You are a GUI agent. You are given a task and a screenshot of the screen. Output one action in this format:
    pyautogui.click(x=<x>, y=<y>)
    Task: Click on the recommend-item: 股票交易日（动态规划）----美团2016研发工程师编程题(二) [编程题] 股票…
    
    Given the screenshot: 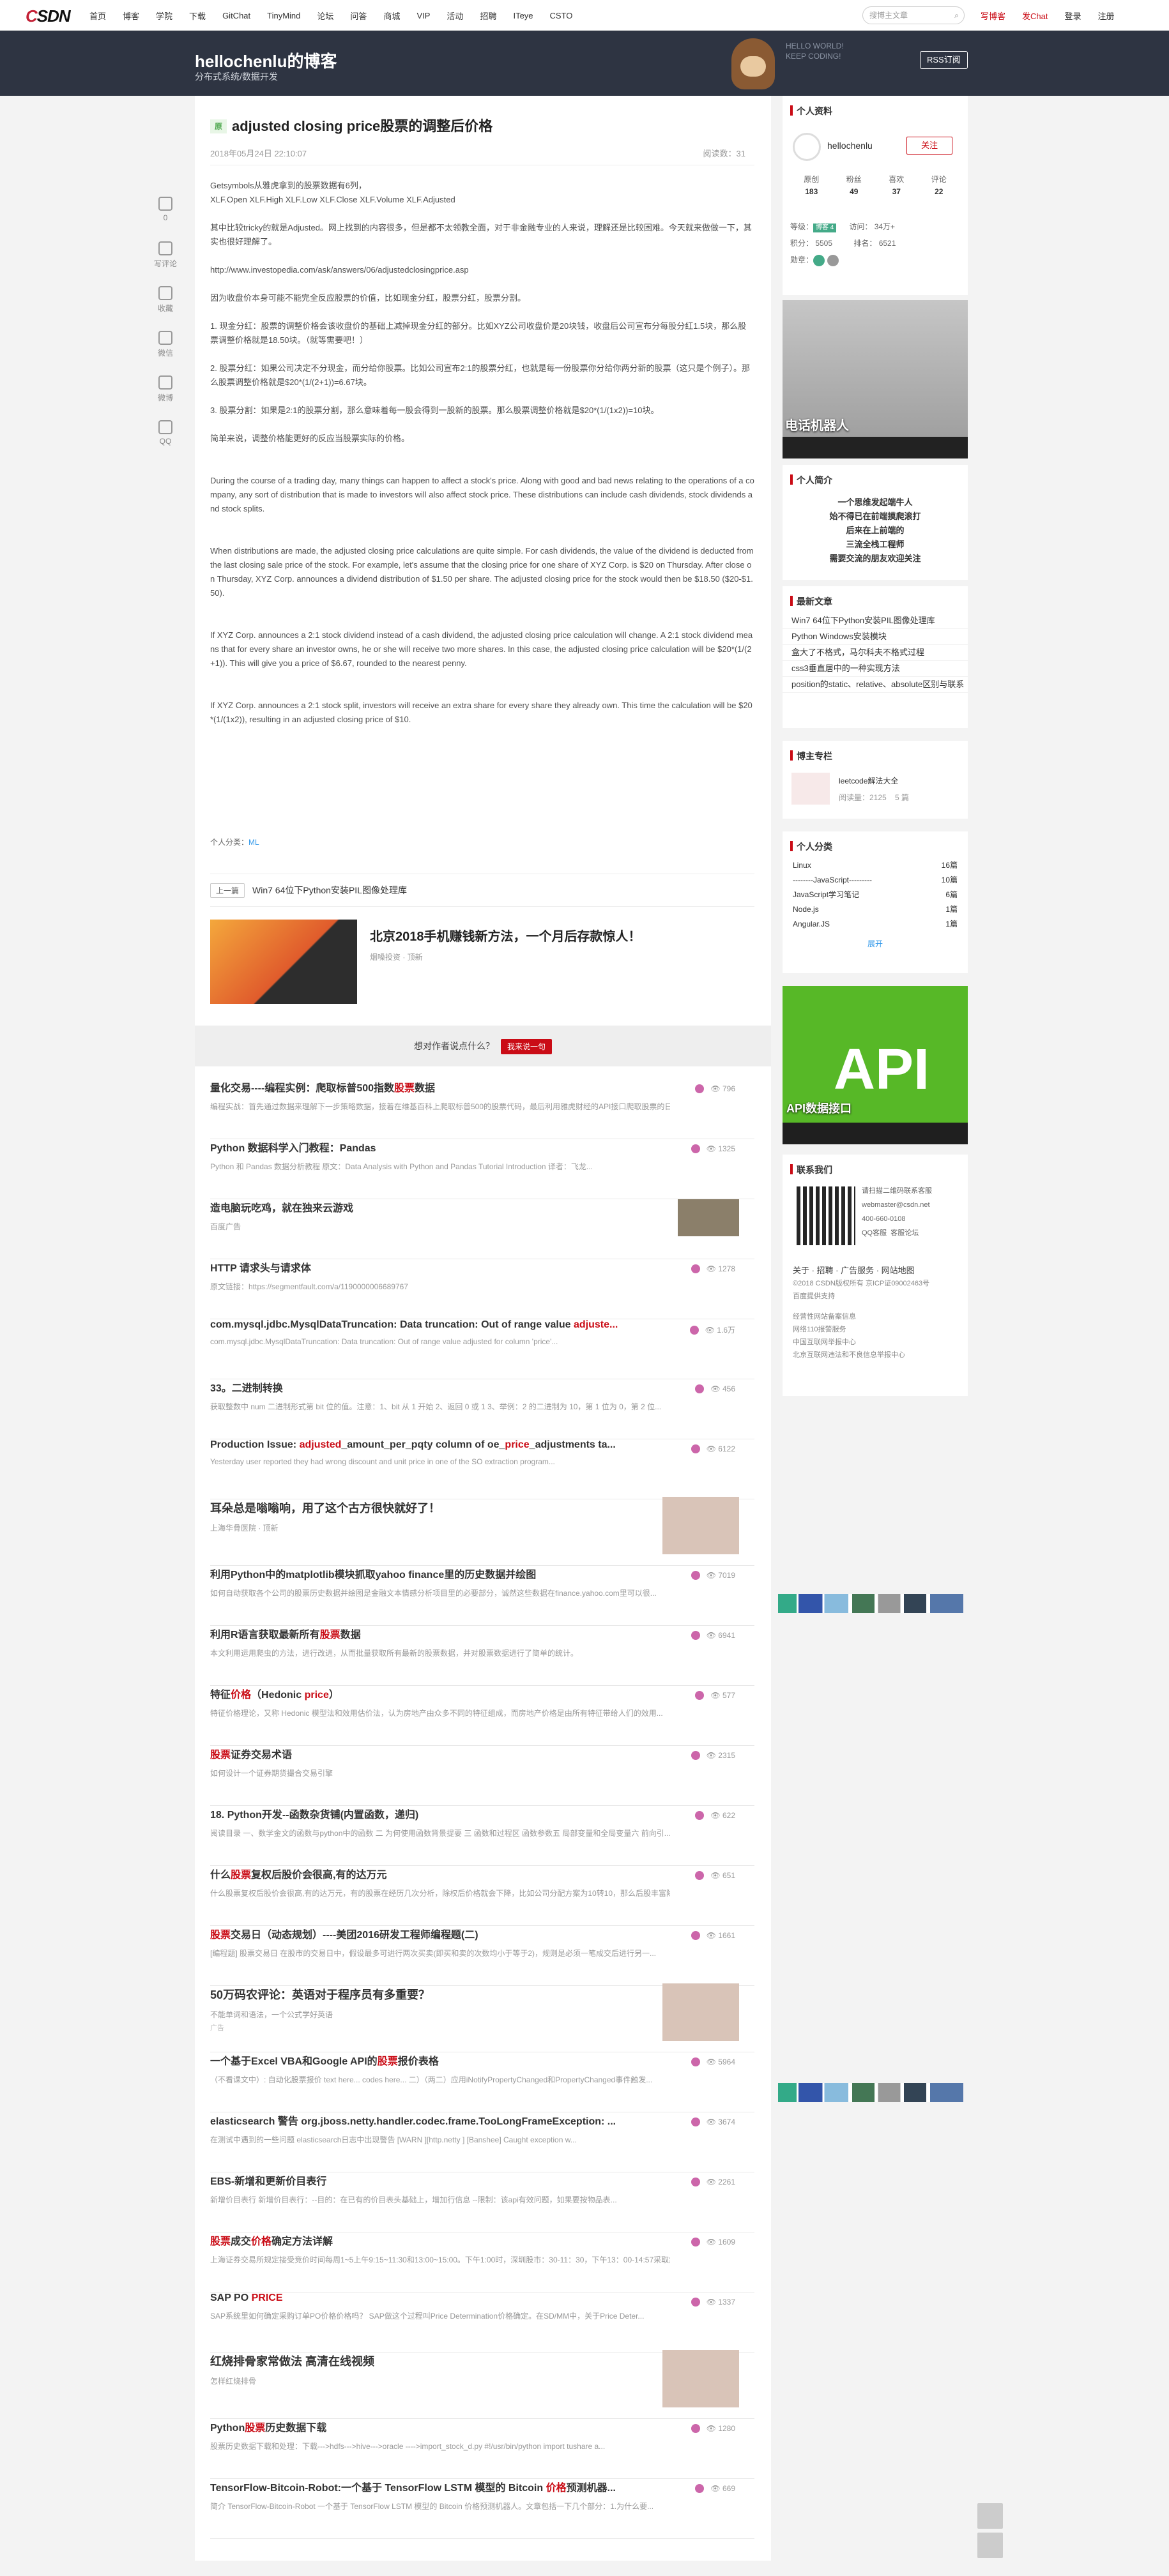 What is the action you would take?
    pyautogui.click(x=482, y=1956)
    